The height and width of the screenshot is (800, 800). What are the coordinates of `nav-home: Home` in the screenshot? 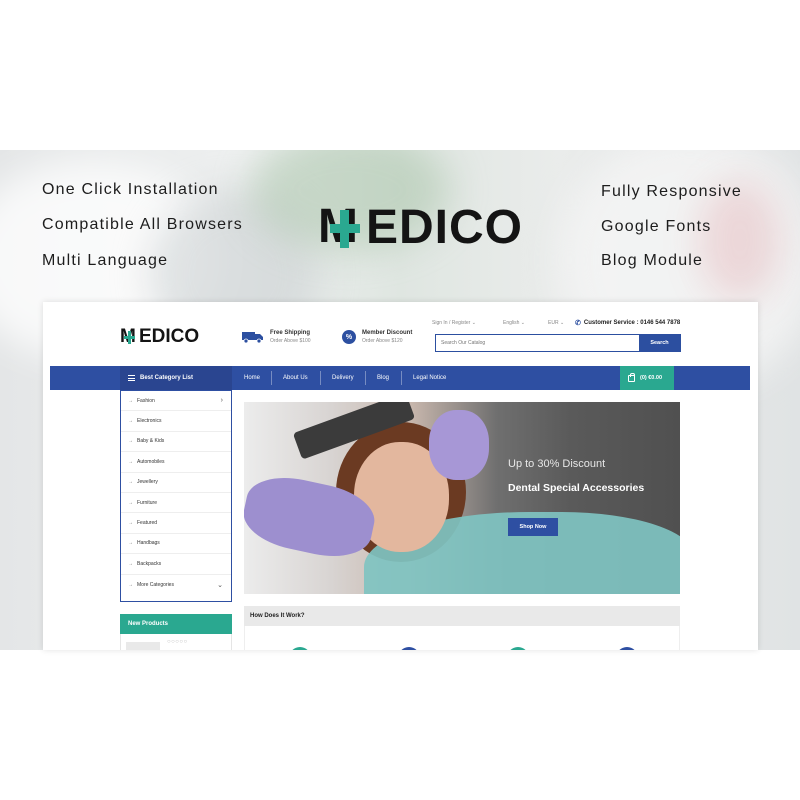 It's located at (252, 378).